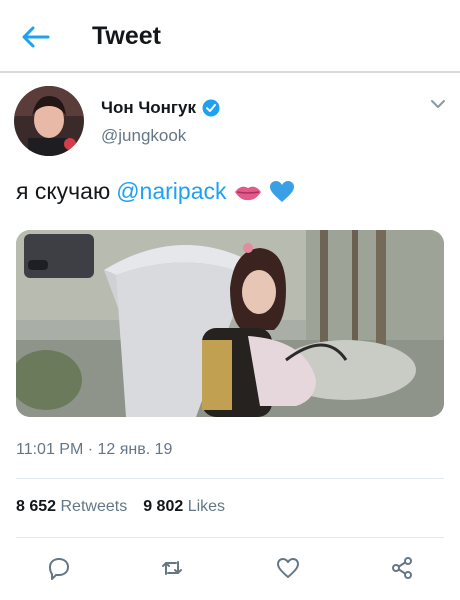 Image resolution: width=460 pixels, height=600 pixels. Describe the element at coordinates (94, 506) in the screenshot. I see `retweets-label: Retweets` at that location.